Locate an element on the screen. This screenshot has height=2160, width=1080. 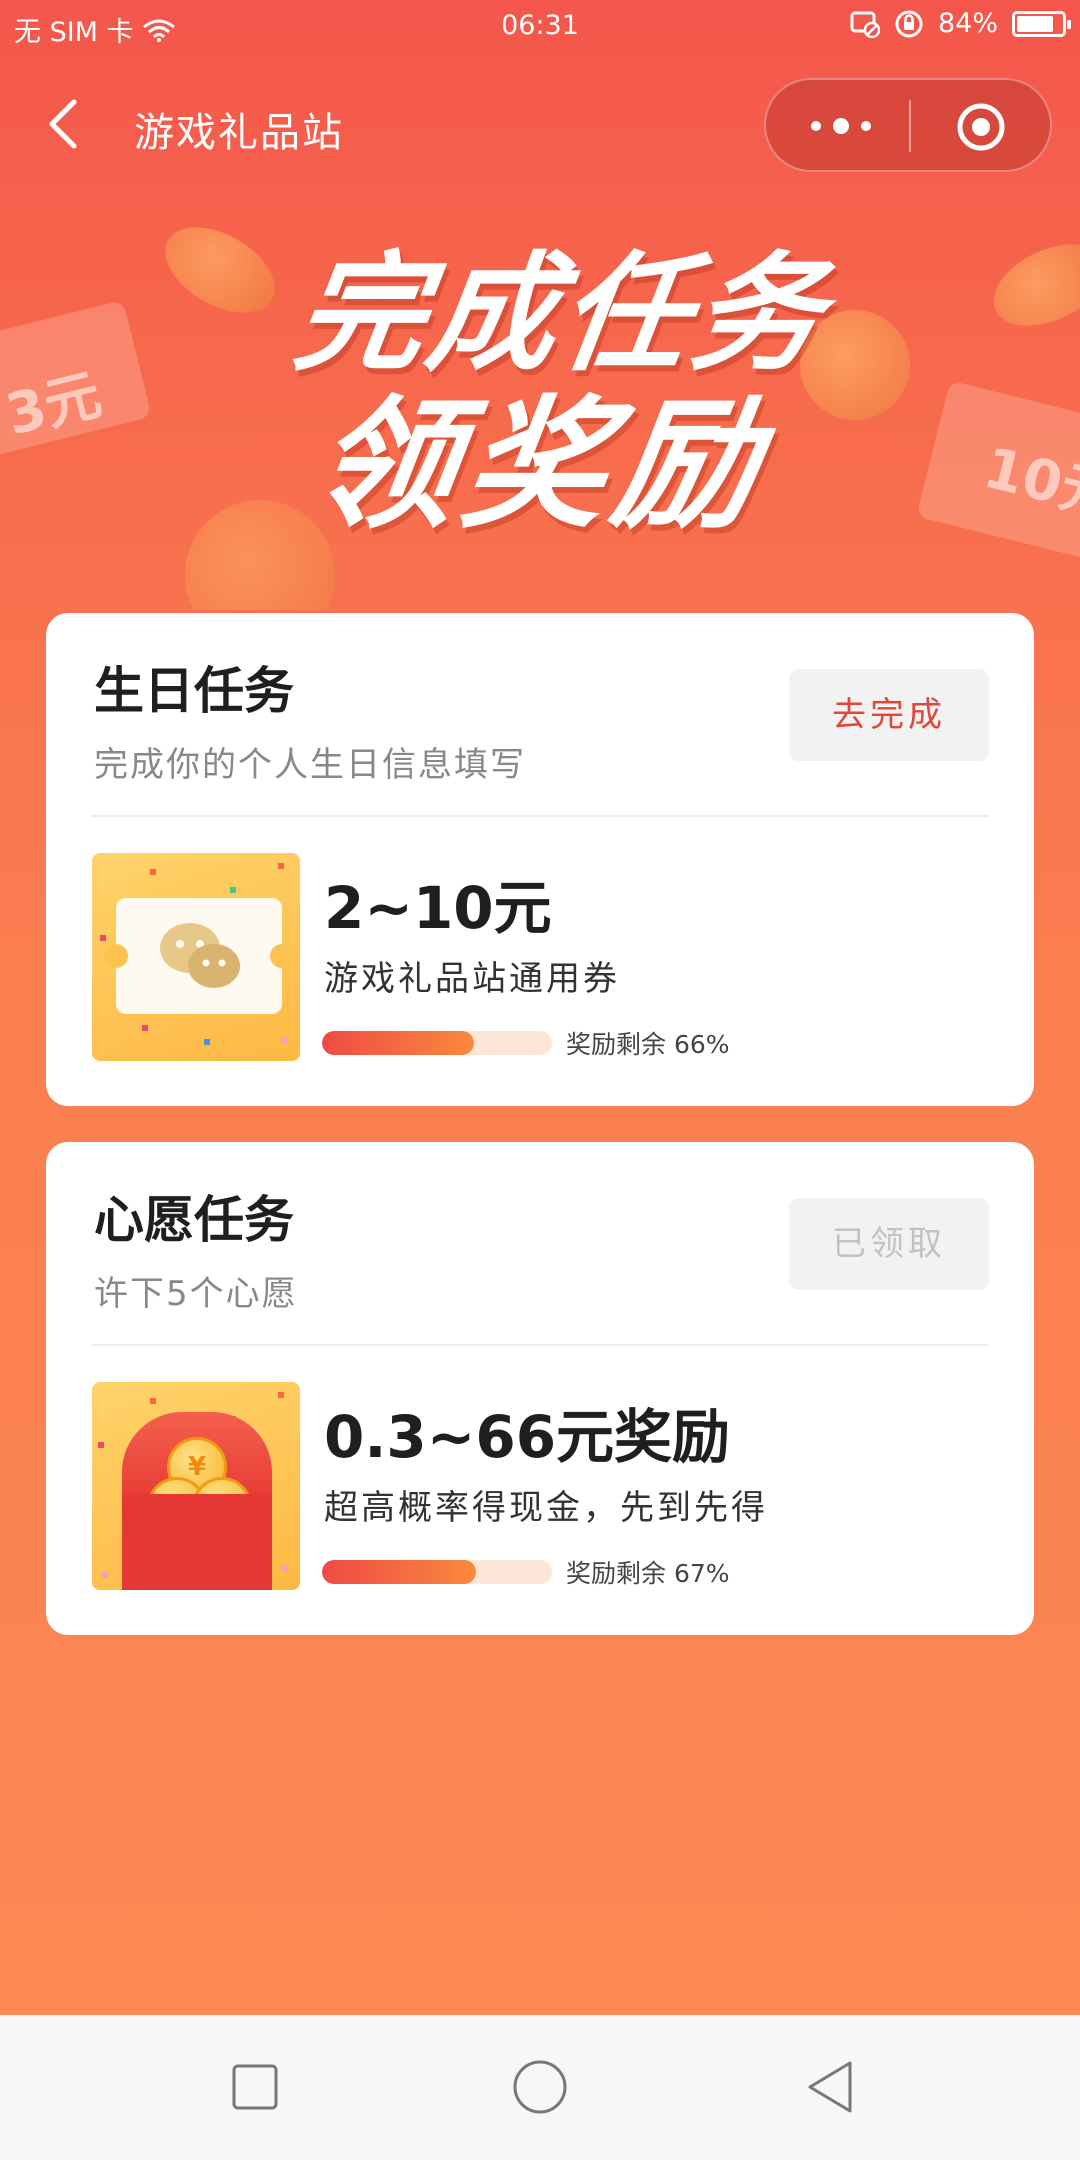
system-nav-bar is located at coordinates (540, 2087).